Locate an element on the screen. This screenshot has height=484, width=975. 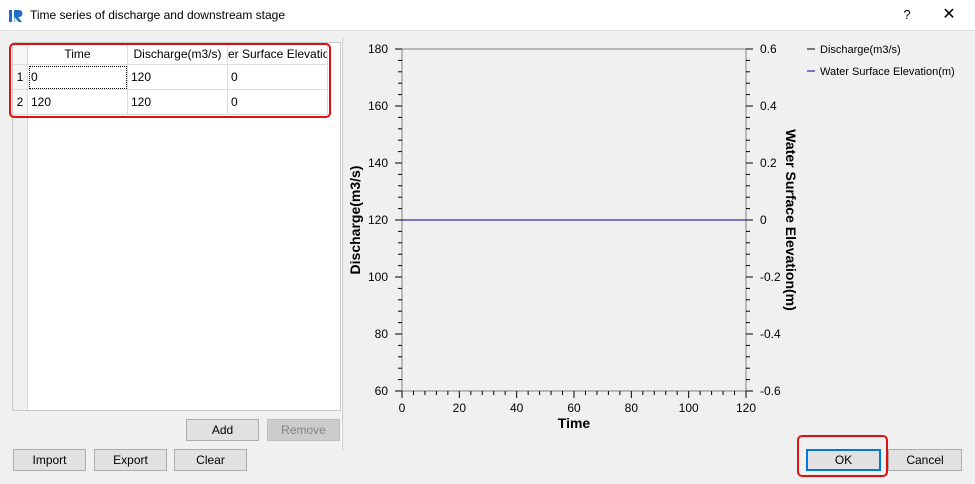
add-button: Add is located at coordinates (222, 430).